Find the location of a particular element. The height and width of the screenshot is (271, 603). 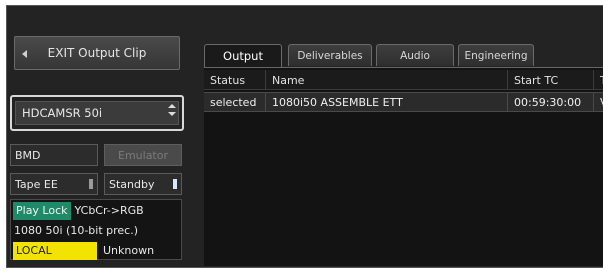

cell-start-tc: 00:59:30:00 is located at coordinates (551, 102).